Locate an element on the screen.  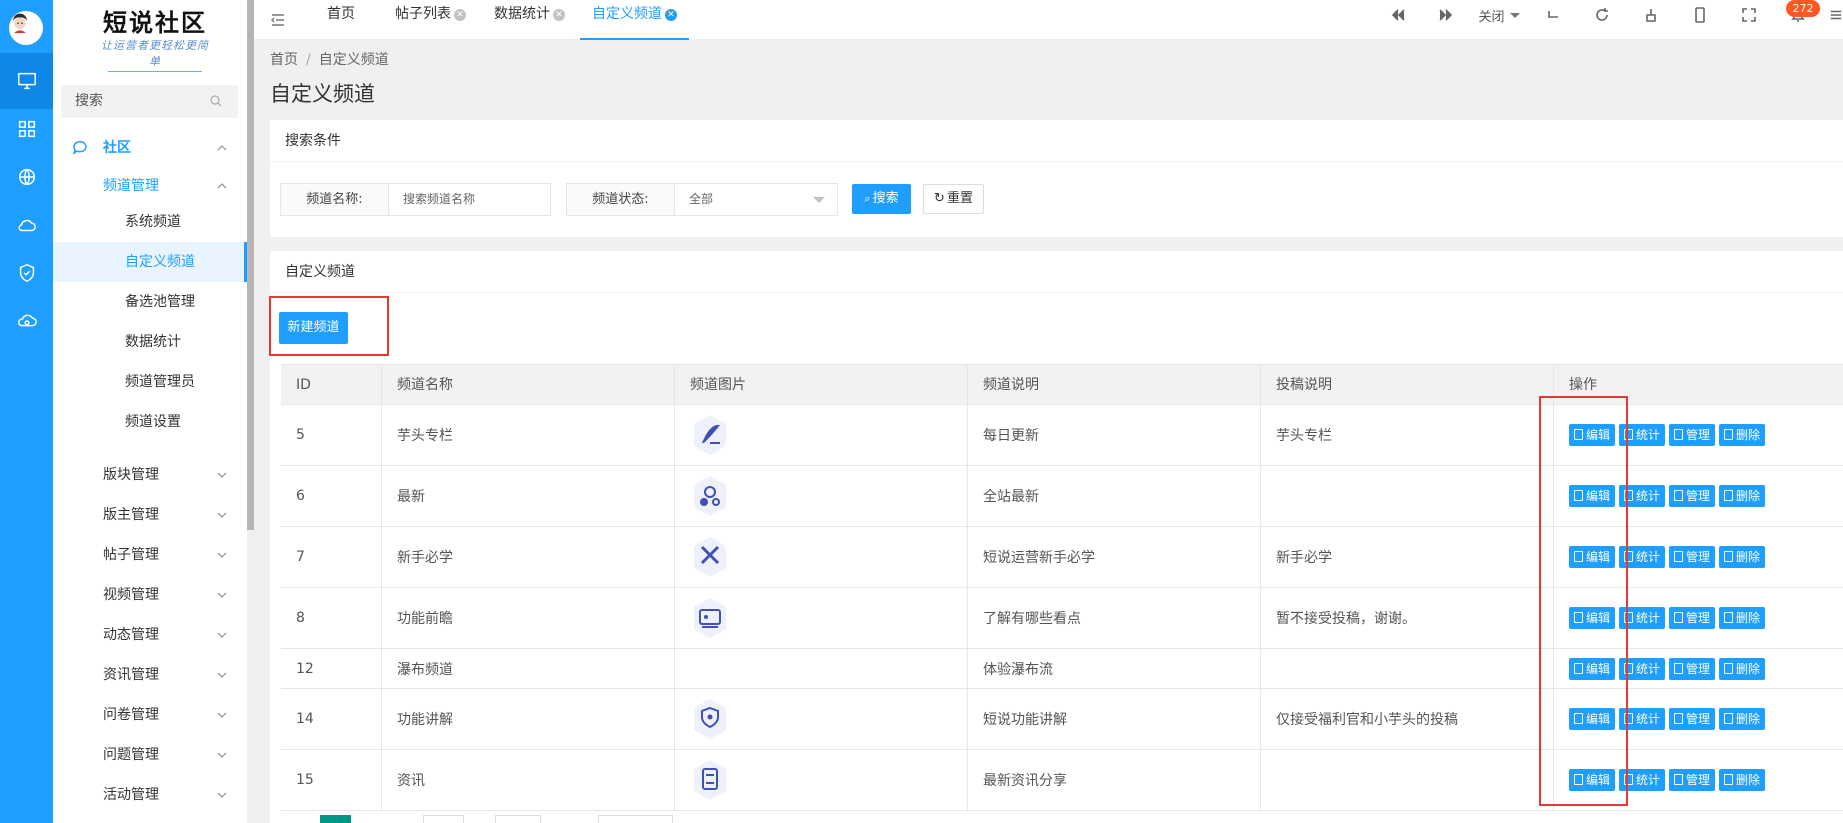
breadcrumb-home: 首页 is located at coordinates (284, 60).